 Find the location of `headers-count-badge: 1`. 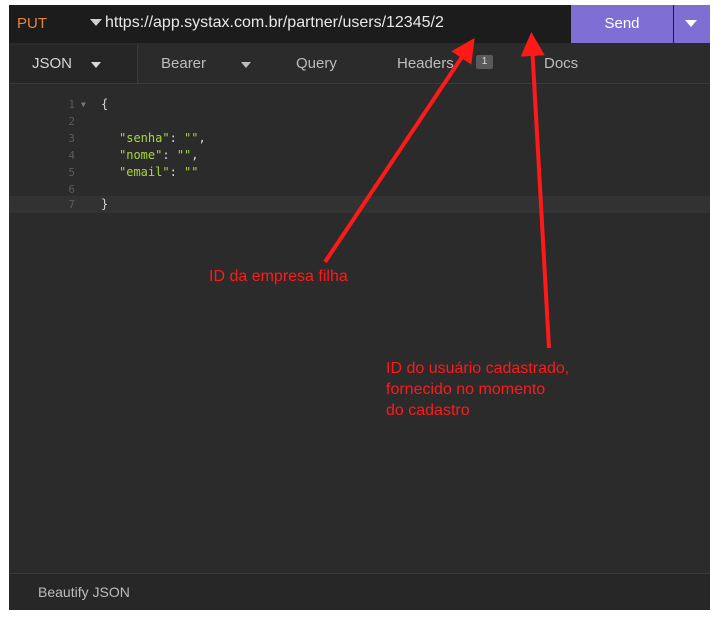

headers-count-badge: 1 is located at coordinates (484, 62).